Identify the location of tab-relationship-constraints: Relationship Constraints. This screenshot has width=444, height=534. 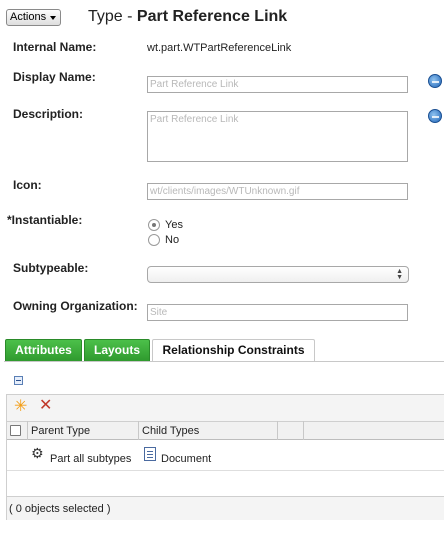
(233, 350).